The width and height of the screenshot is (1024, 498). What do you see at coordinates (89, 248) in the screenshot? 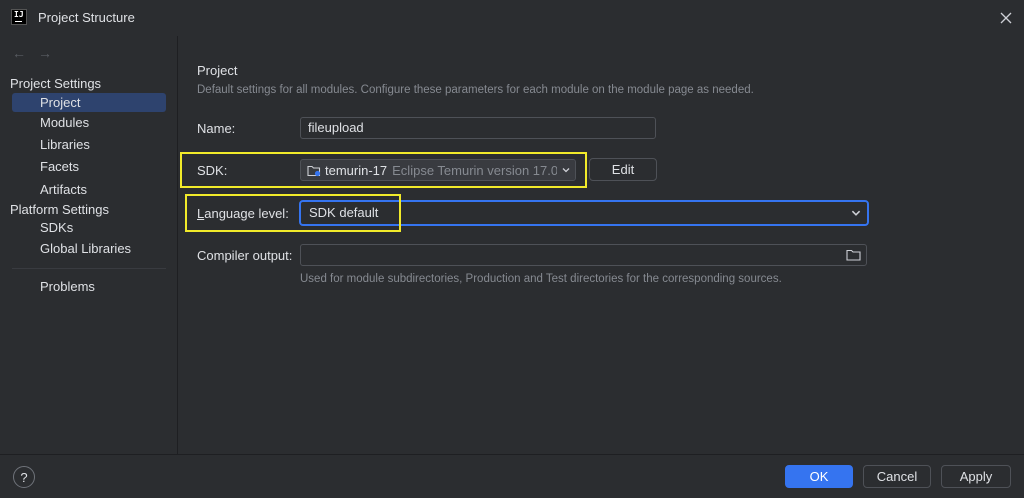
I see `sidebar-item-global-libraries: Global Libraries` at bounding box center [89, 248].